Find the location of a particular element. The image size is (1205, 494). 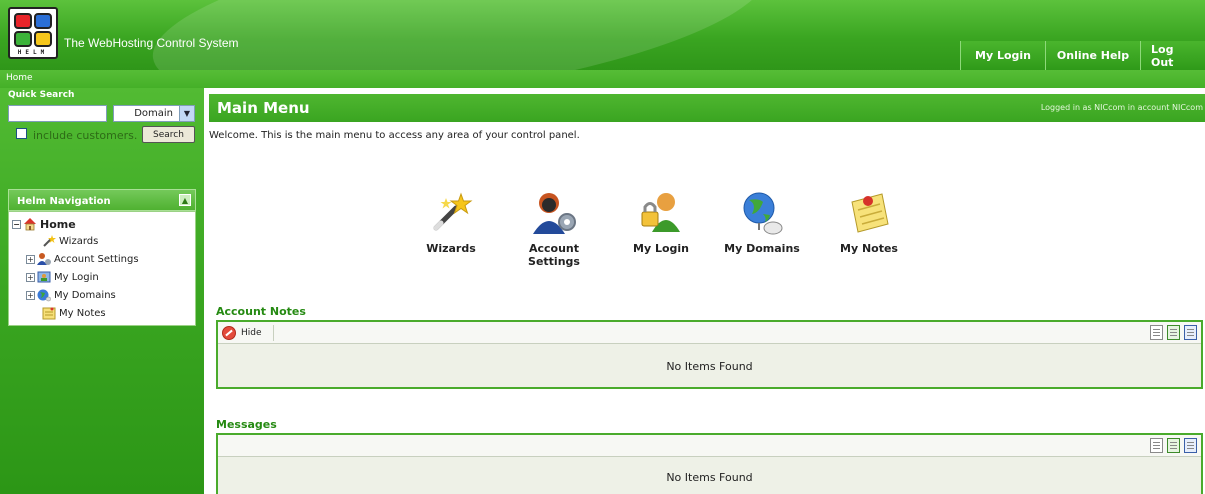

logo-text: HELM is located at coordinates (33, 52).